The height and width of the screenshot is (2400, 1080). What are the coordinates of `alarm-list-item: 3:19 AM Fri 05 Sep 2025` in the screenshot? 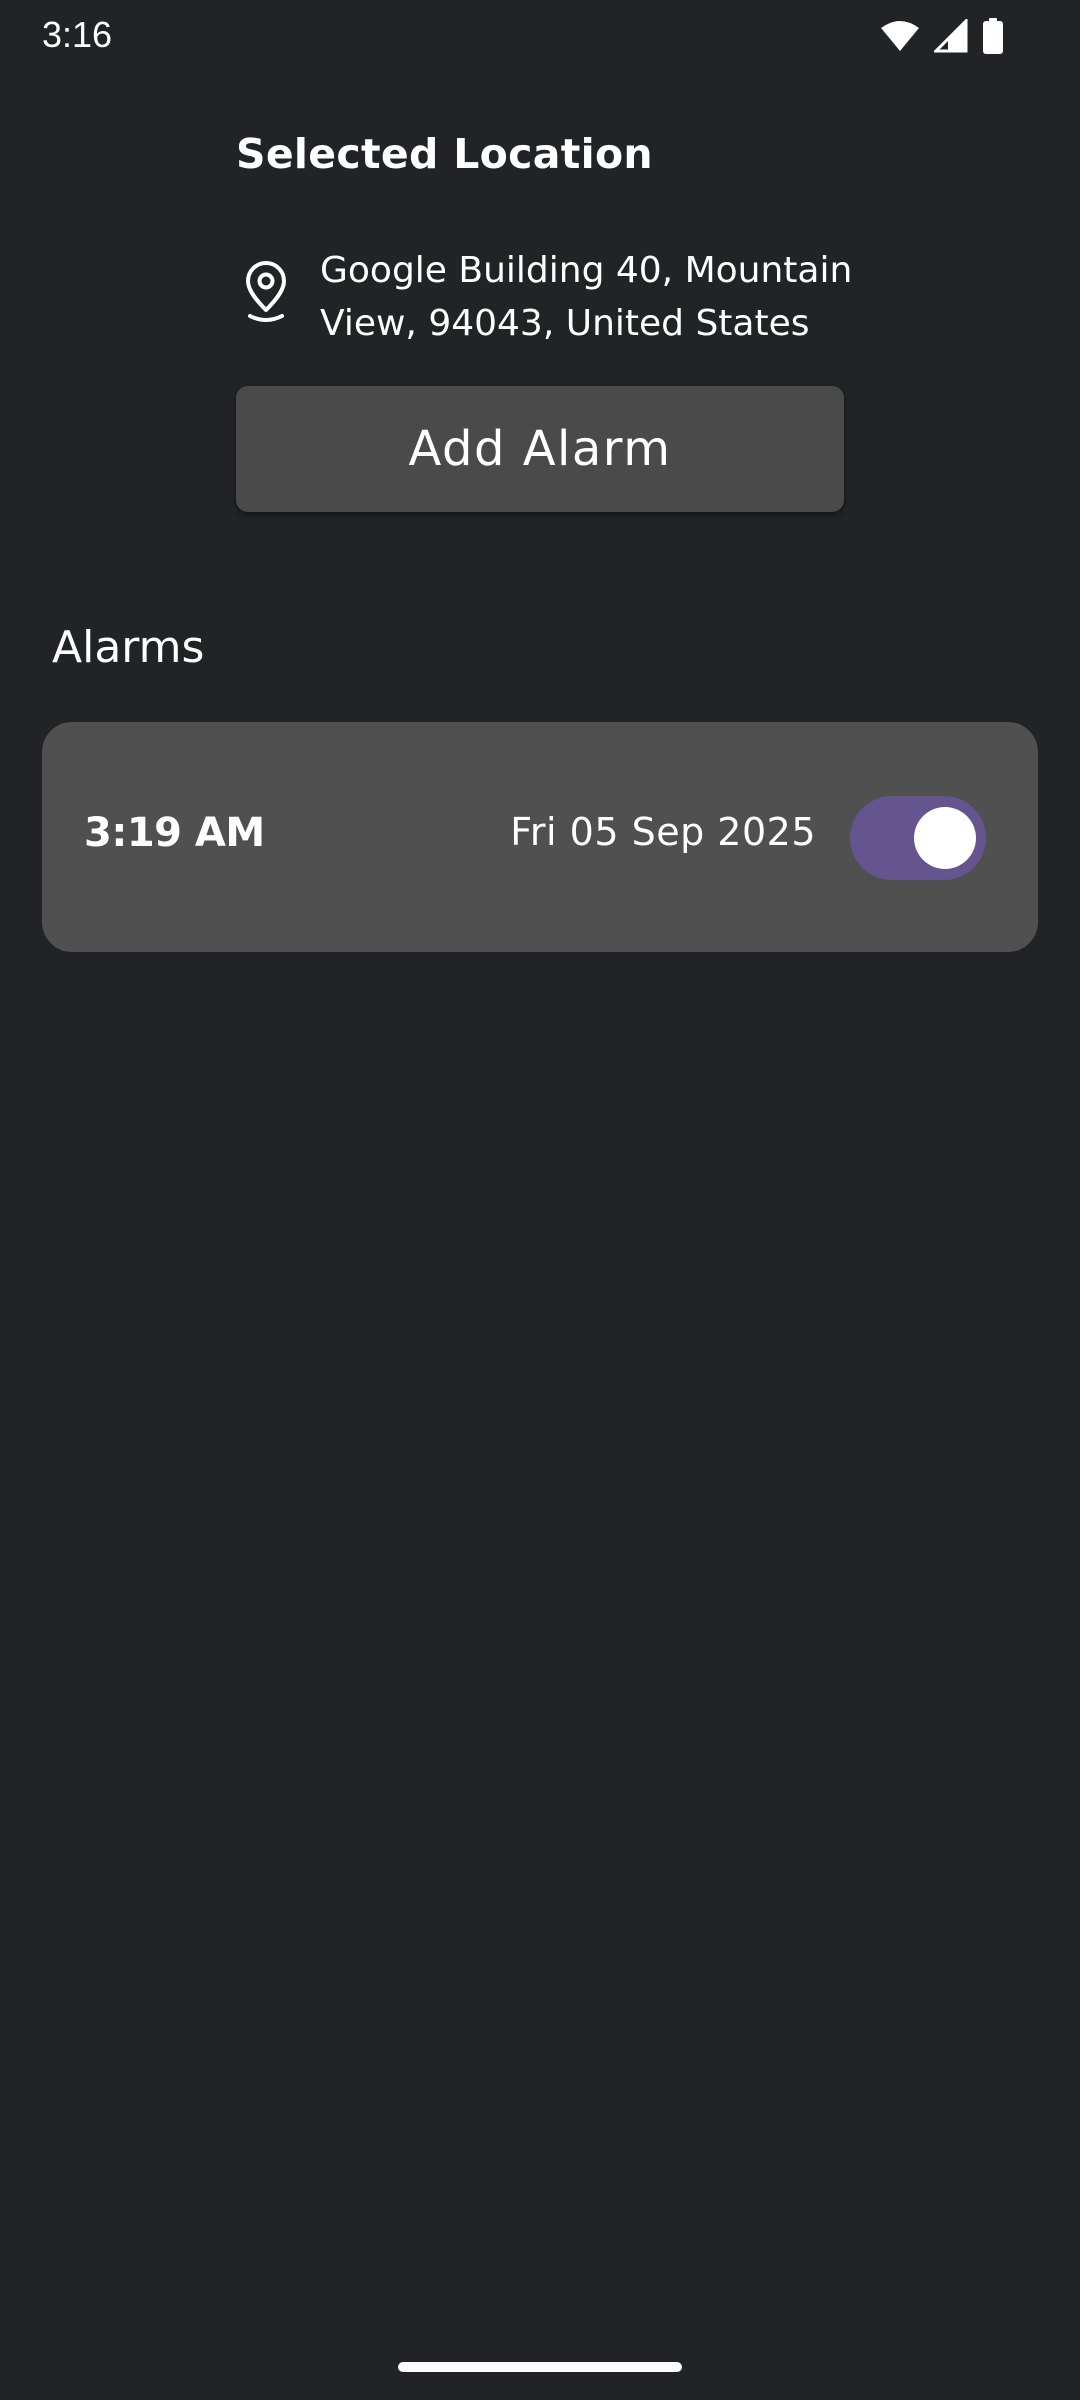 It's located at (540, 837).